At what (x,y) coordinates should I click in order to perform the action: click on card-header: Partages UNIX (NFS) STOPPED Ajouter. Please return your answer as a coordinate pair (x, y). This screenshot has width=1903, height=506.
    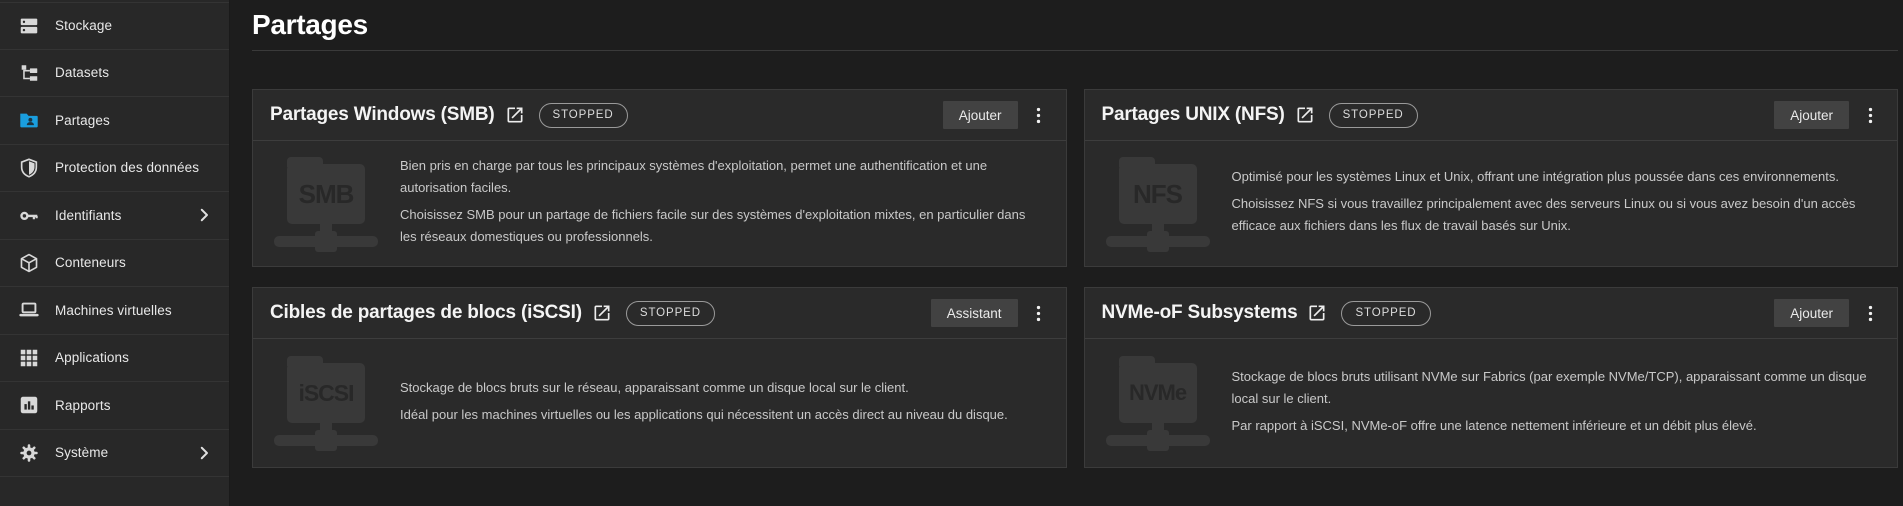
    Looking at the image, I should click on (1490, 115).